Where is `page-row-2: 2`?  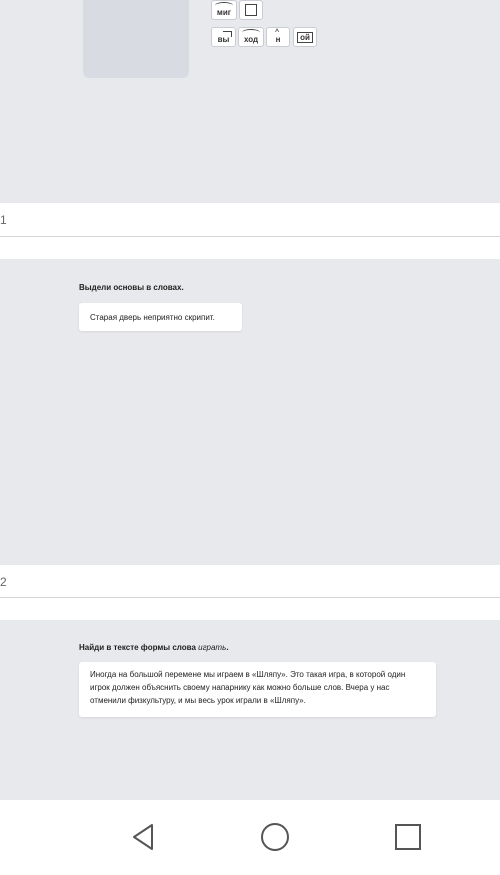
page-row-2: 2 is located at coordinates (250, 581).